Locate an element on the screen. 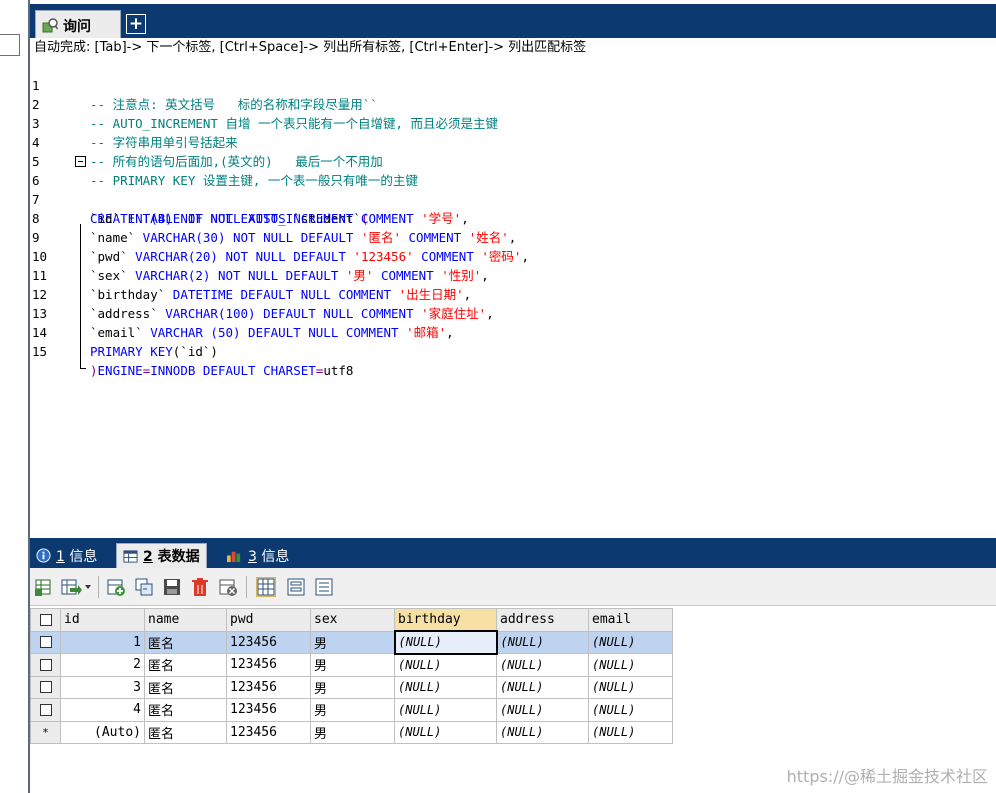 The height and width of the screenshot is (793, 996). left-margin is located at coordinates (15, 396).